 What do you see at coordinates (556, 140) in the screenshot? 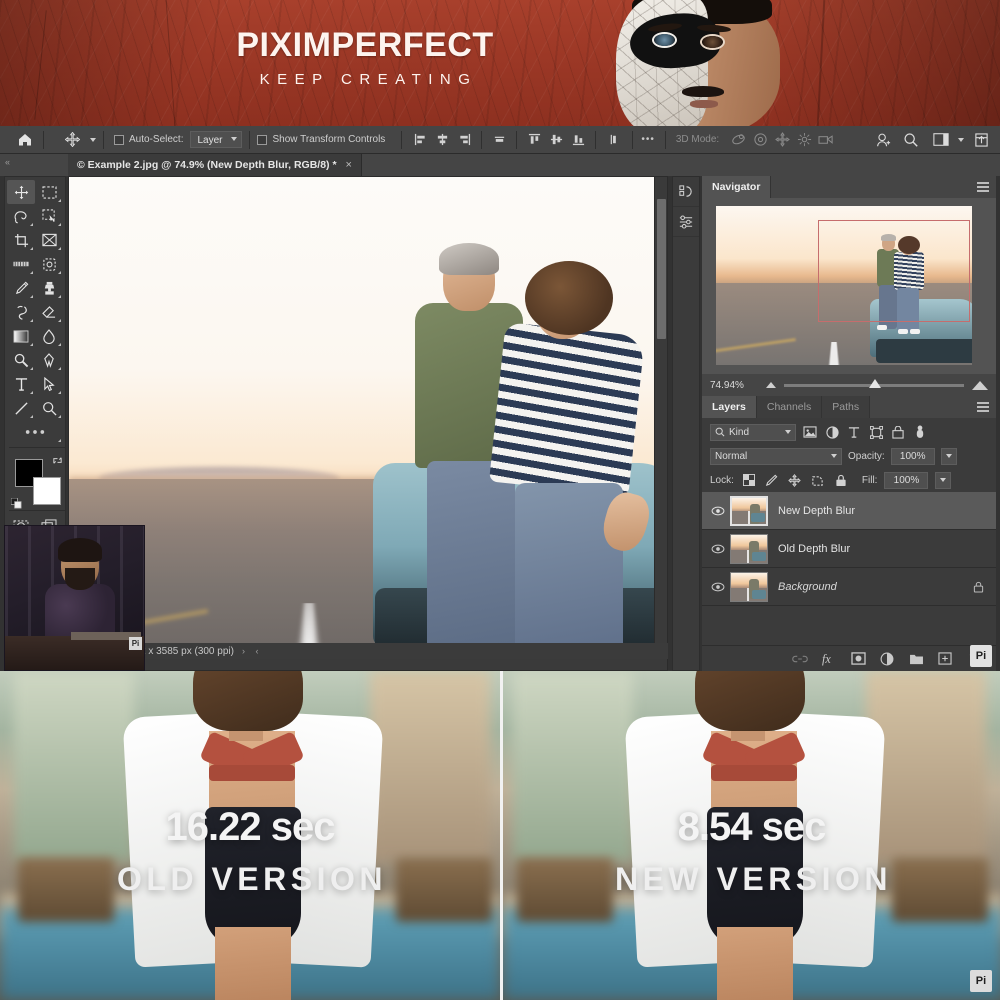
I see `align-vertical-centers-icon` at bounding box center [556, 140].